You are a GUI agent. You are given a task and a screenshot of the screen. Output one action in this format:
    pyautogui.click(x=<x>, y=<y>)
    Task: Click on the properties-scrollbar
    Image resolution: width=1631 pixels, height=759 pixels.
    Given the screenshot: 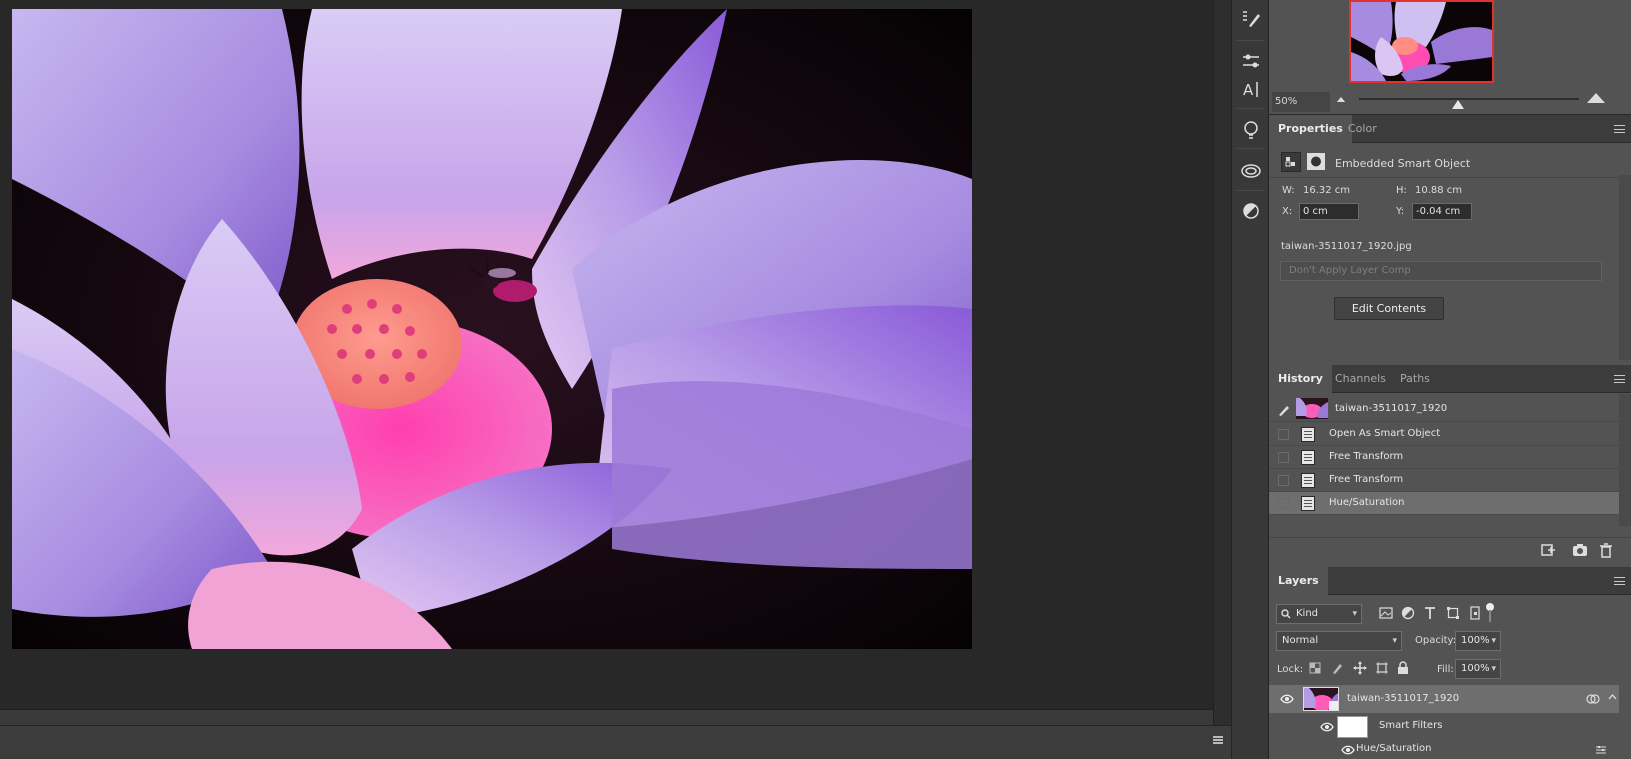 What is the action you would take?
    pyautogui.click(x=1625, y=267)
    